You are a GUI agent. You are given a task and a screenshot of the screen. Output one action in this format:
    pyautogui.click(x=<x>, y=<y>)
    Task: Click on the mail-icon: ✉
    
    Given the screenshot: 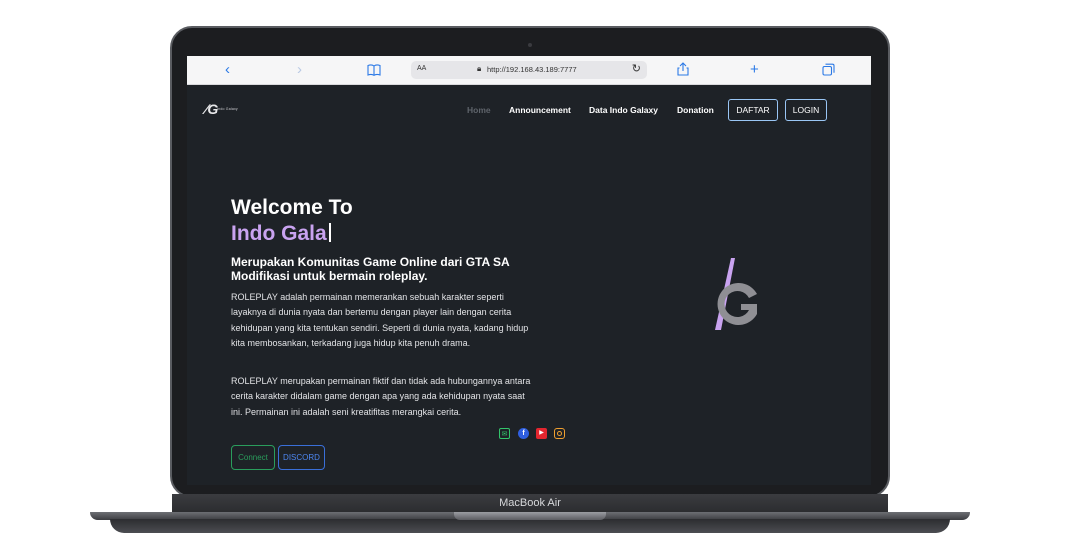 What is the action you would take?
    pyautogui.click(x=504, y=433)
    